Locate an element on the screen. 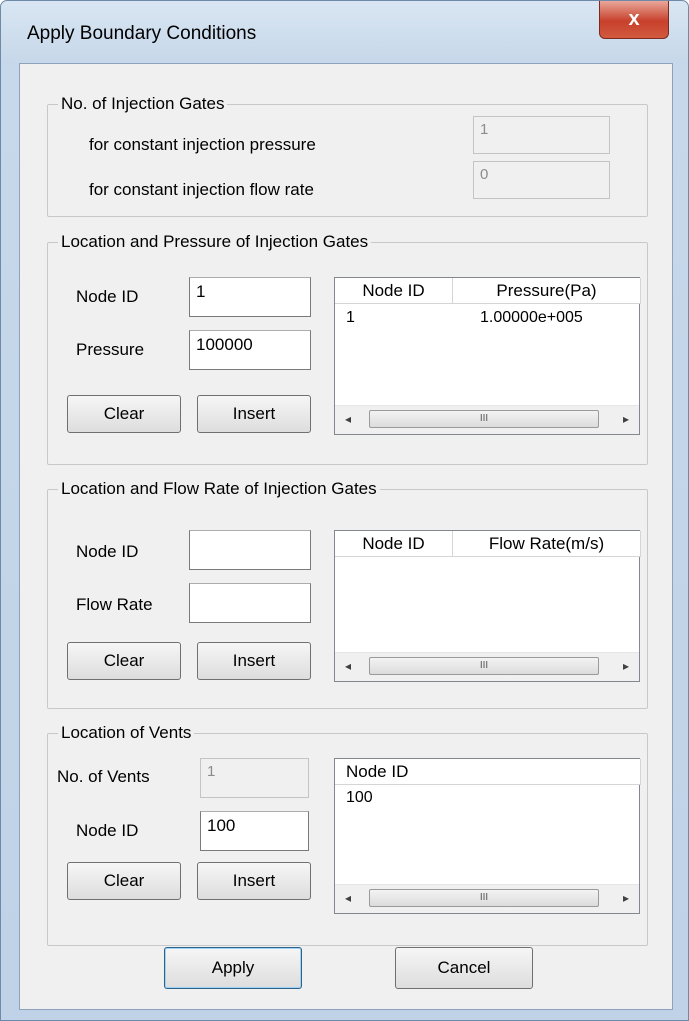  pressure-value-label: Pressure is located at coordinates (110, 349).